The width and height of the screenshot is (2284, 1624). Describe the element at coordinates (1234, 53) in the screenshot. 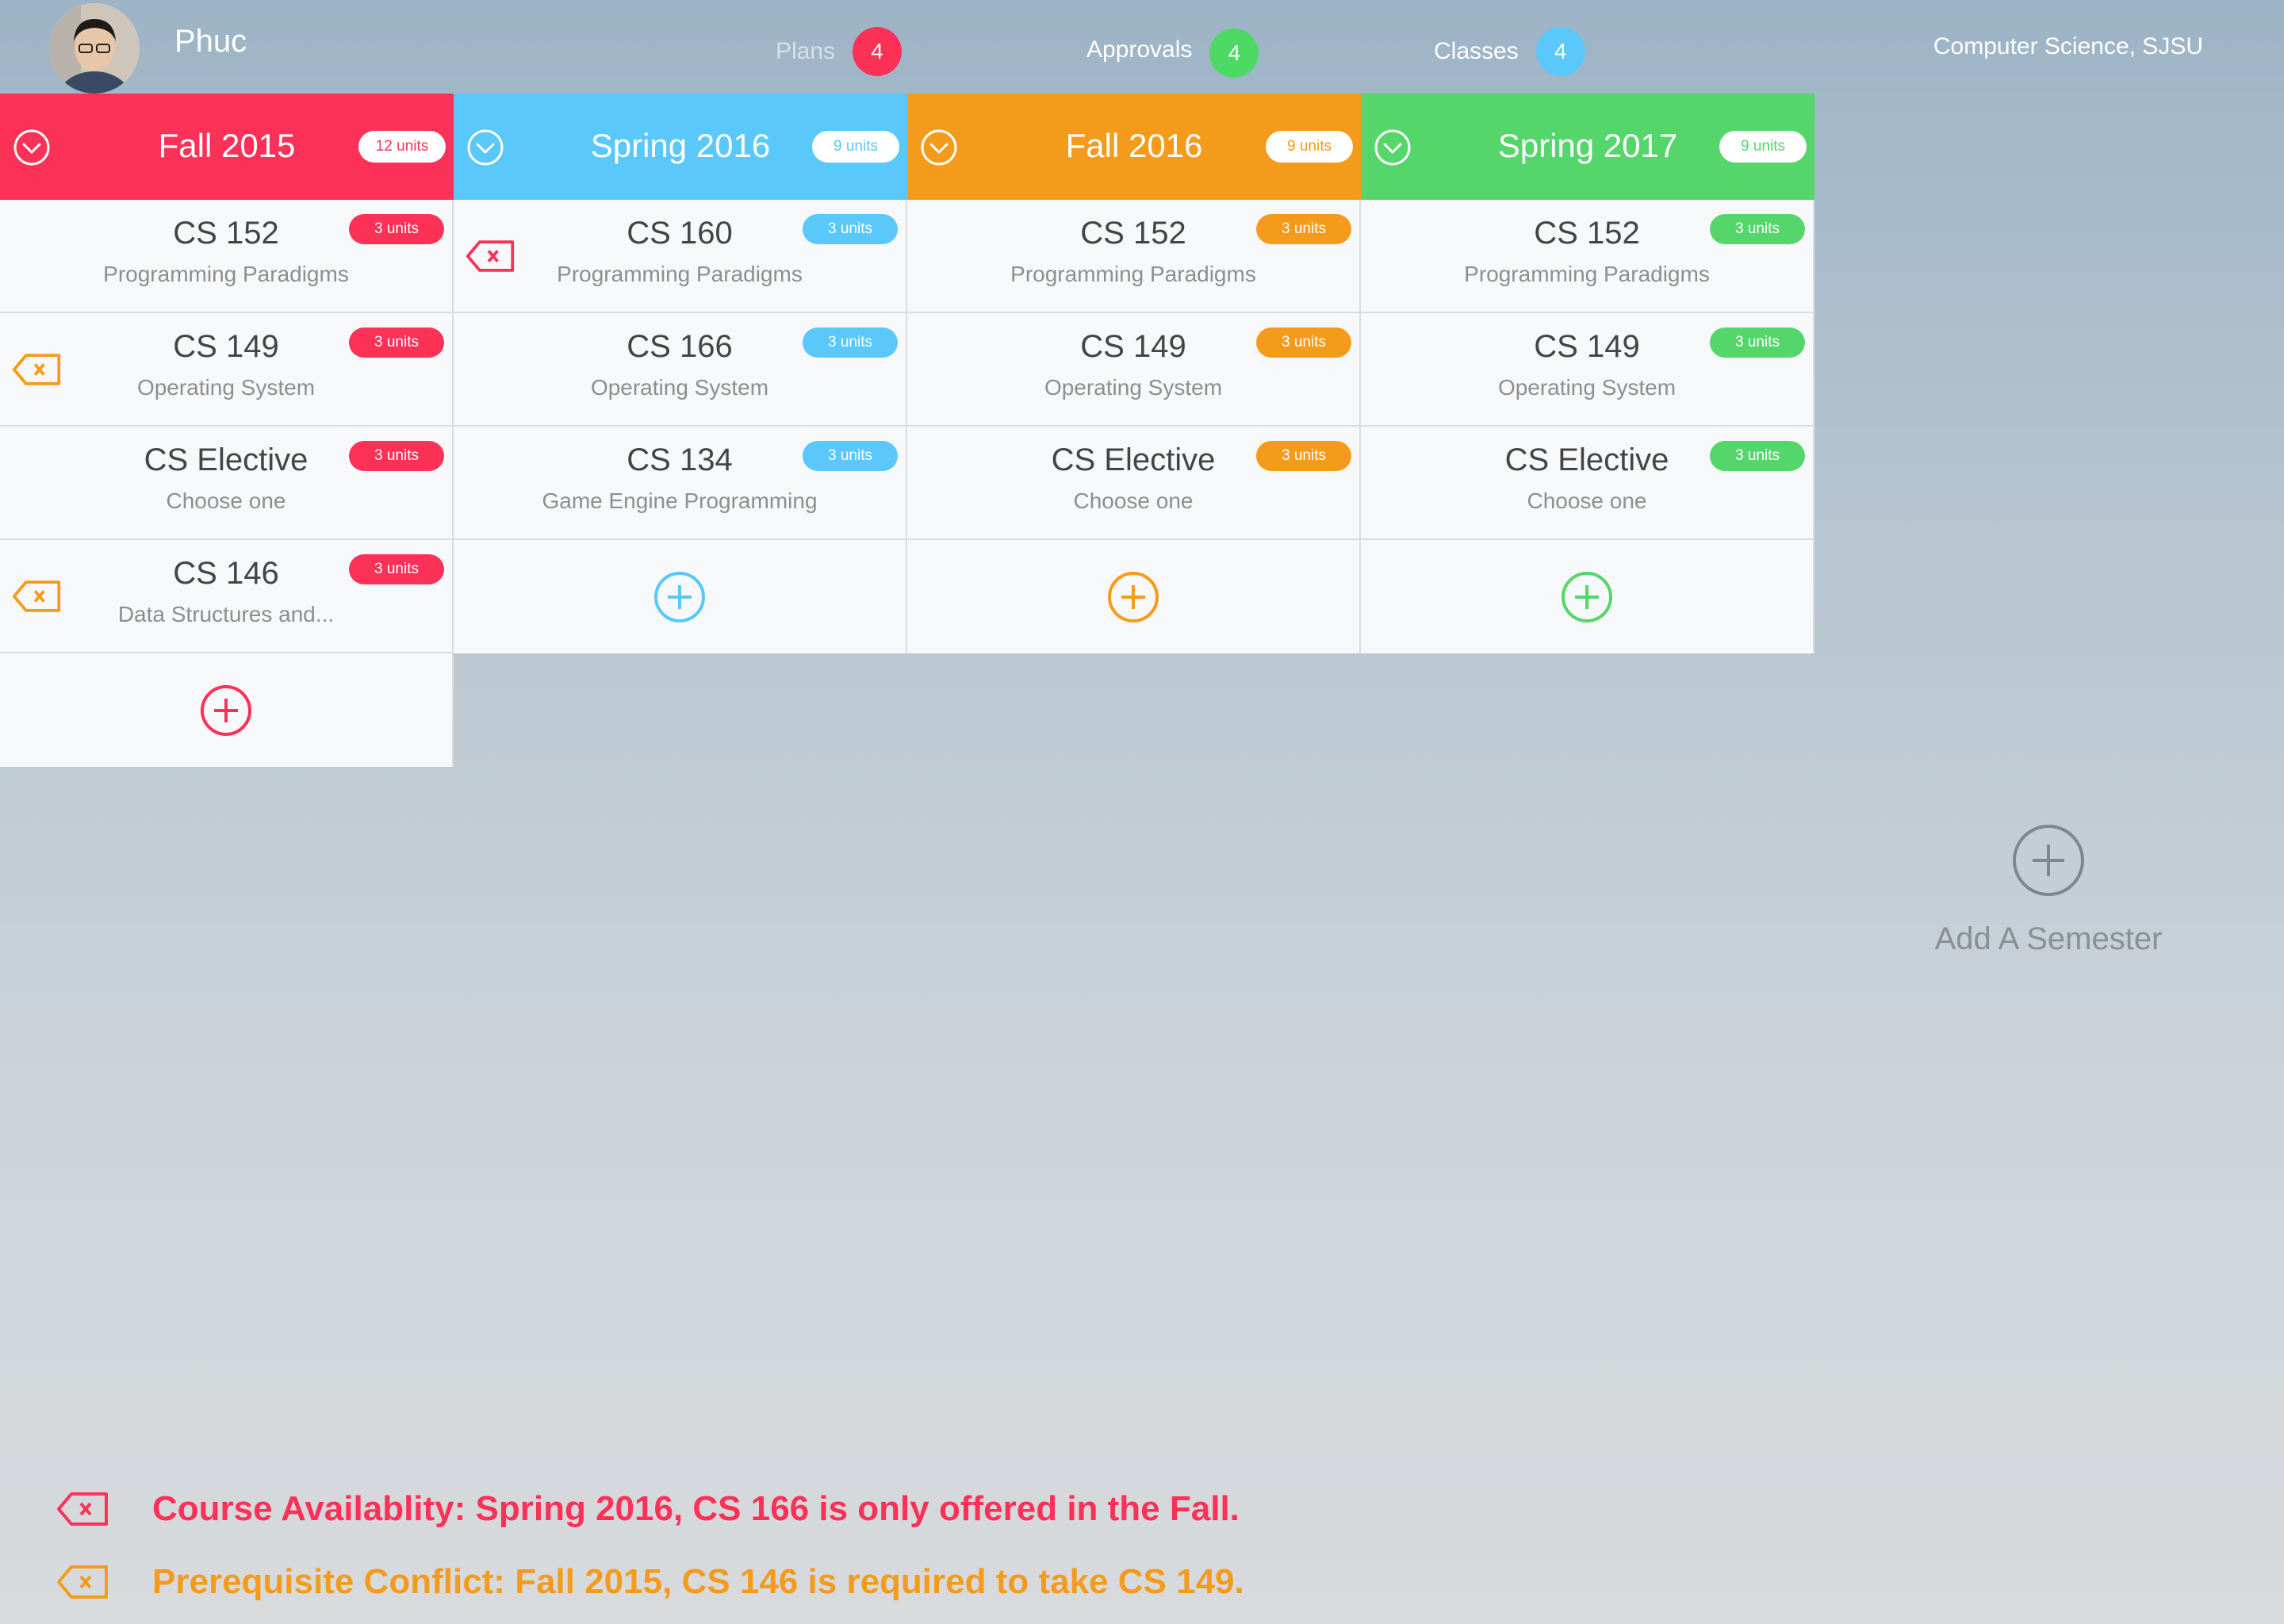

I see `approvals-count-badge: 4` at that location.